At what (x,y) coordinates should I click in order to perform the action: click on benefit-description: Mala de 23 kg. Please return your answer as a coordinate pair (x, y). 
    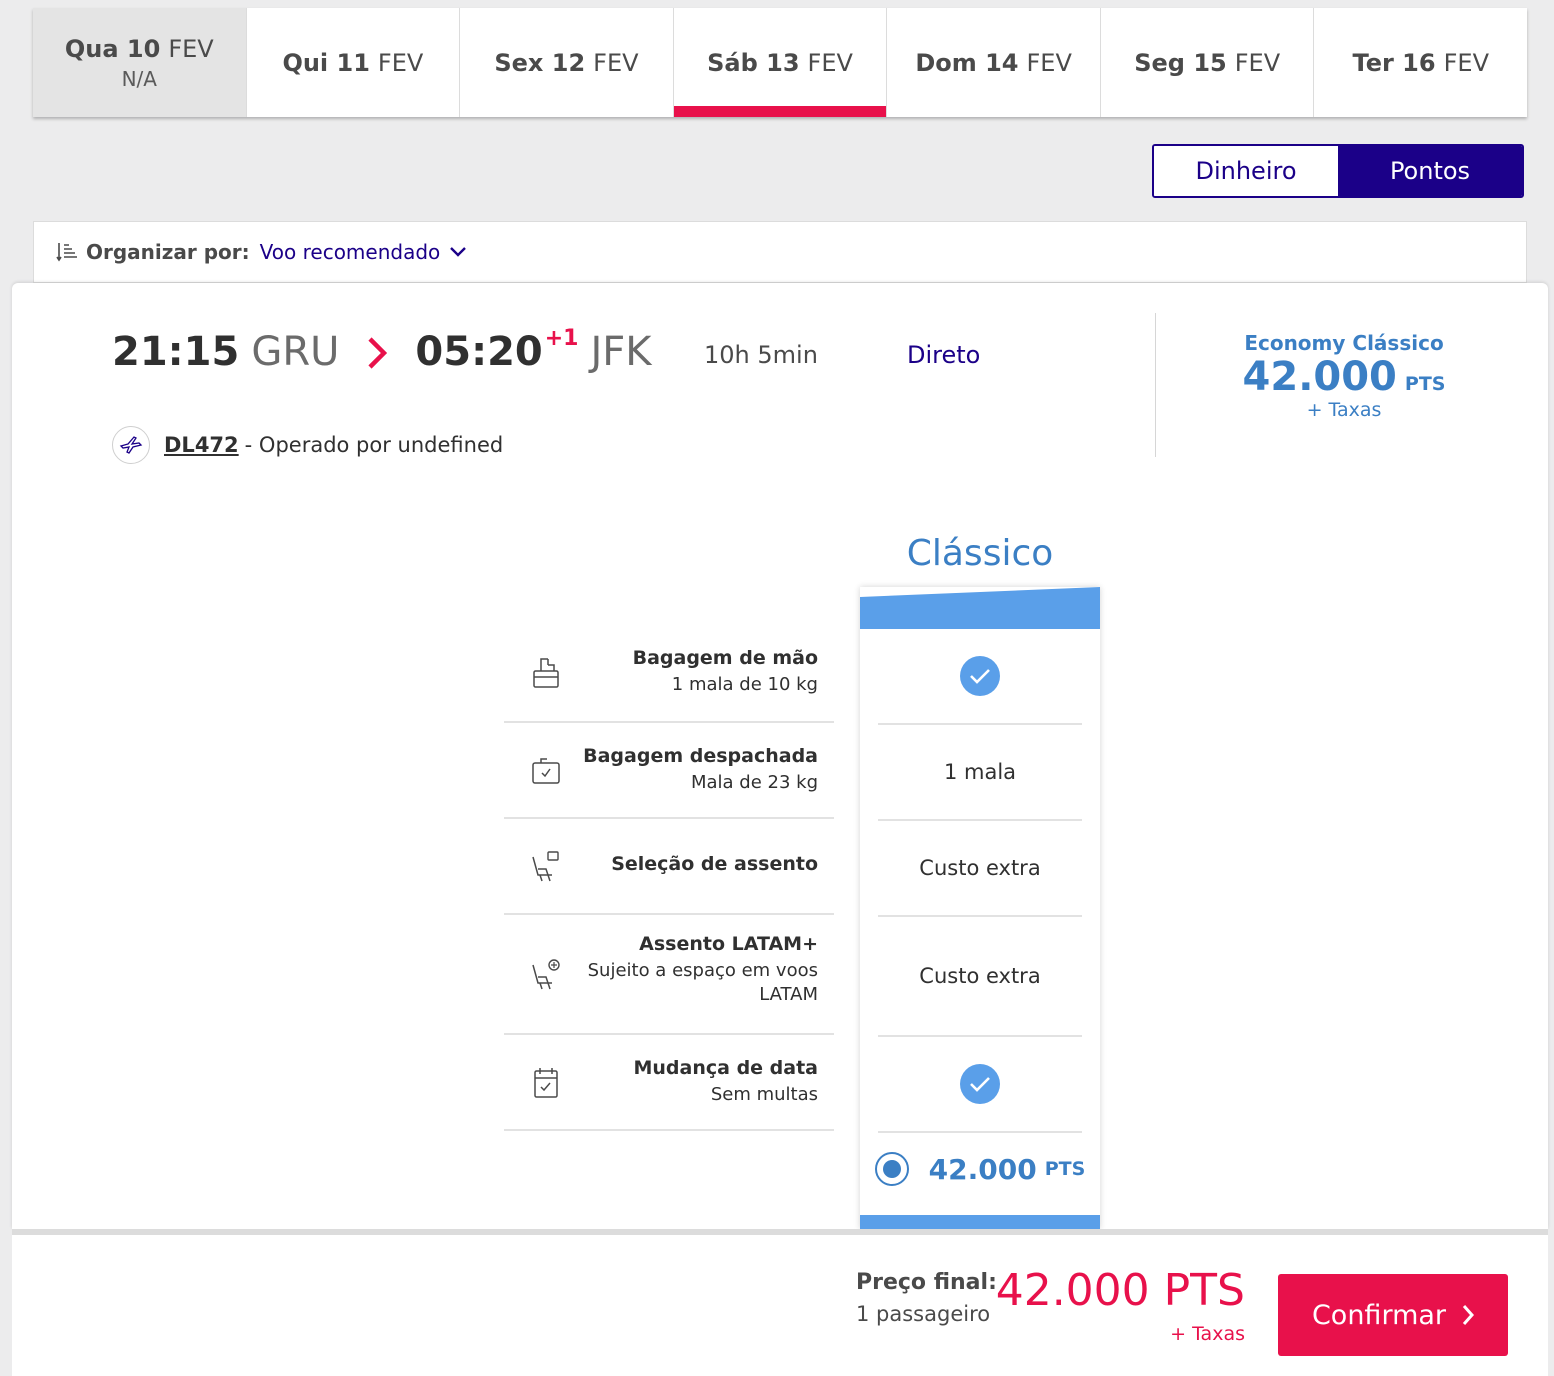
    Looking at the image, I should click on (754, 782).